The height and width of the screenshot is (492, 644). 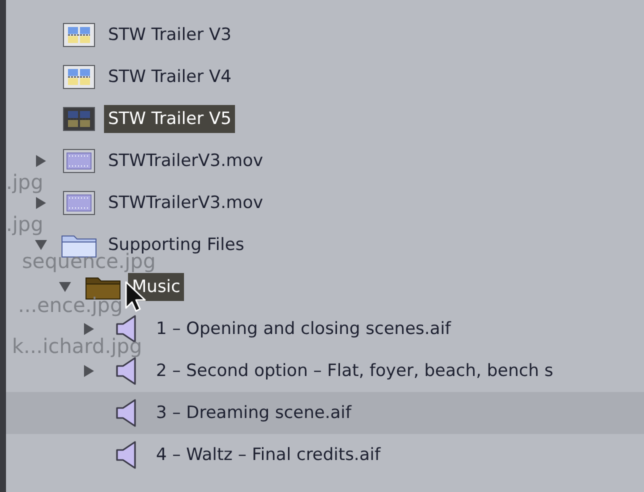 What do you see at coordinates (355, 371) in the screenshot?
I see `item-label: 2 – Second option – Flat, foyer, beach, bench s` at bounding box center [355, 371].